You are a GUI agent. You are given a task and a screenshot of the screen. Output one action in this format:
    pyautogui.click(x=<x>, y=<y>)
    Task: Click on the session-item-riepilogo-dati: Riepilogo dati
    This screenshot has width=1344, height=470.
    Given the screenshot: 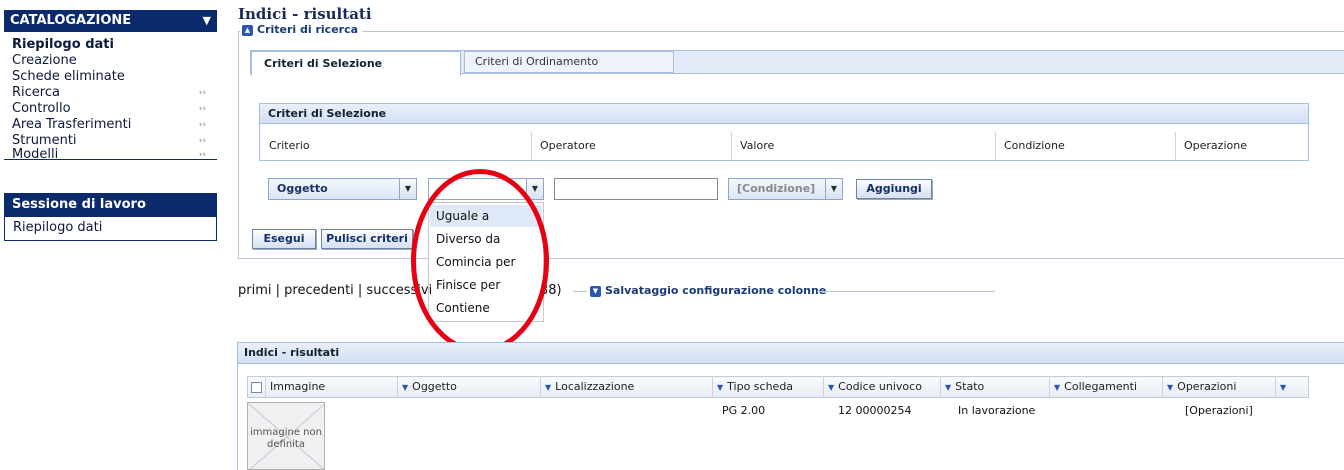 What is the action you would take?
    pyautogui.click(x=110, y=229)
    